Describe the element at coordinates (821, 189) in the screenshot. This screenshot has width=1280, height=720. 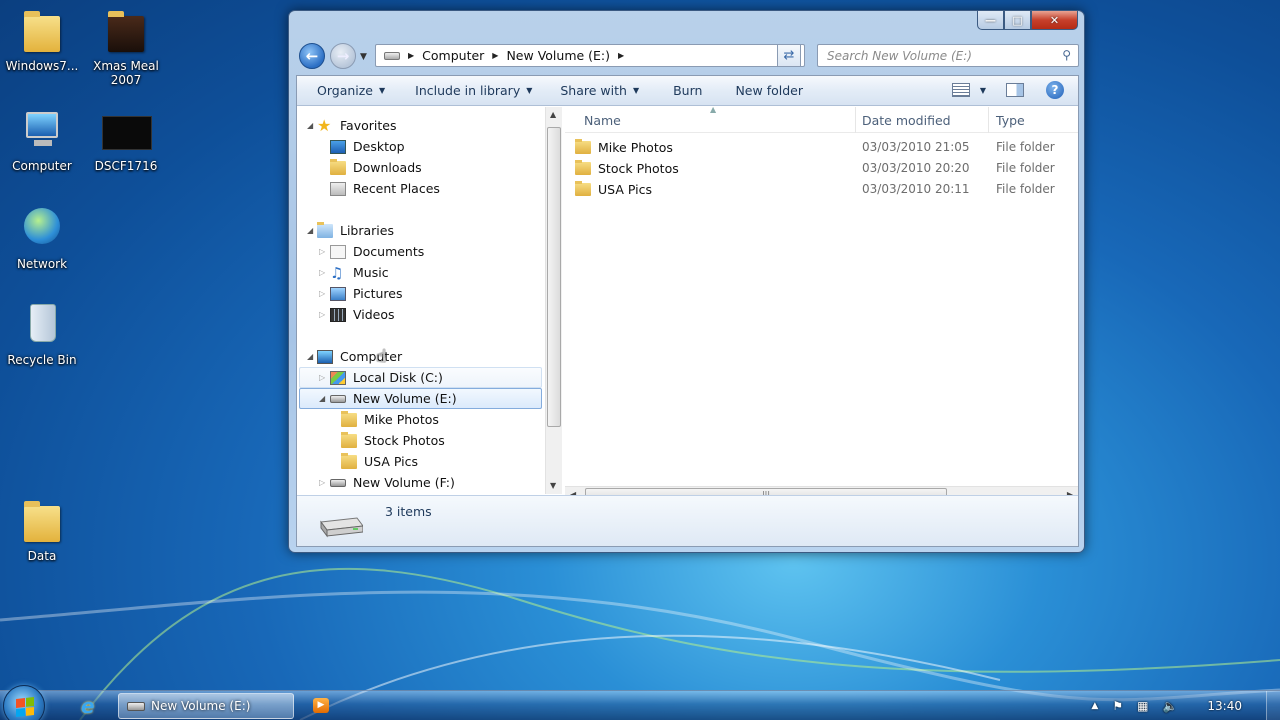
I see `file-row: USA Pics 03/03/2010 20:11 File folder` at that location.